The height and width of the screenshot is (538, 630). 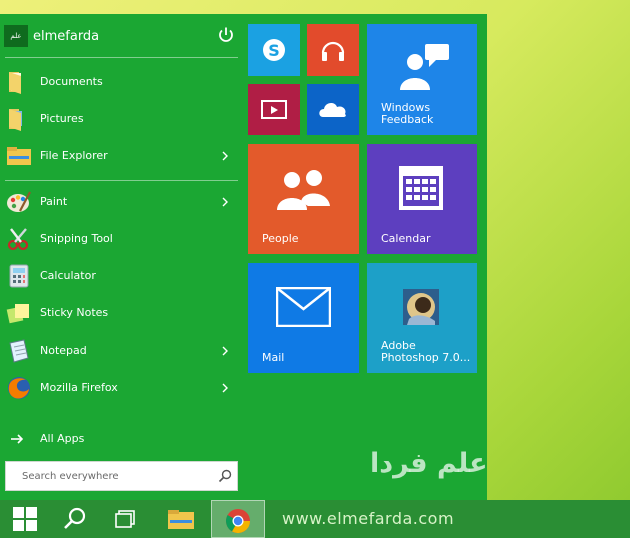 I want to click on feedback-icon, so click(x=424, y=67).